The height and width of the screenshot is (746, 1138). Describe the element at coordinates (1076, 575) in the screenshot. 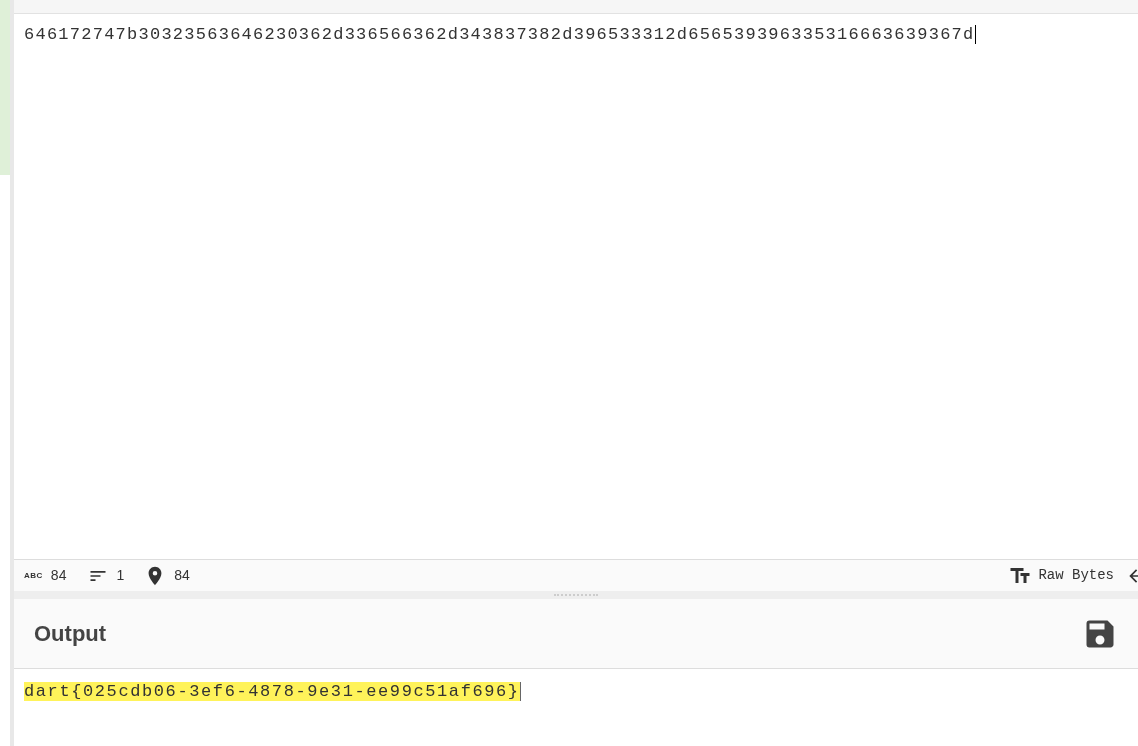

I see `encoding-label: Raw Bytes` at that location.